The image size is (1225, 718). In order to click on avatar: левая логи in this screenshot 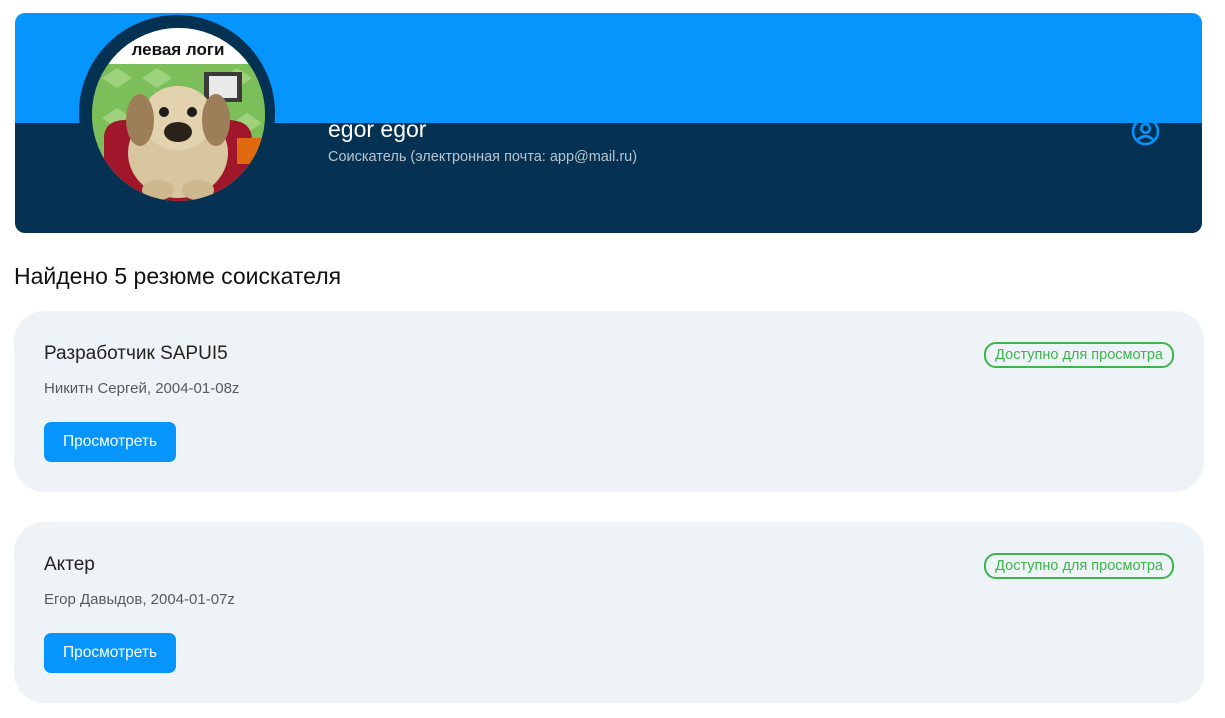, I will do `click(178, 114)`.